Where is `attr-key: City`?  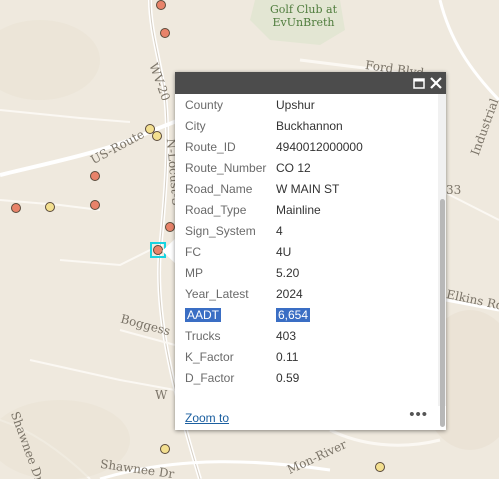
attr-key: City is located at coordinates (195, 125).